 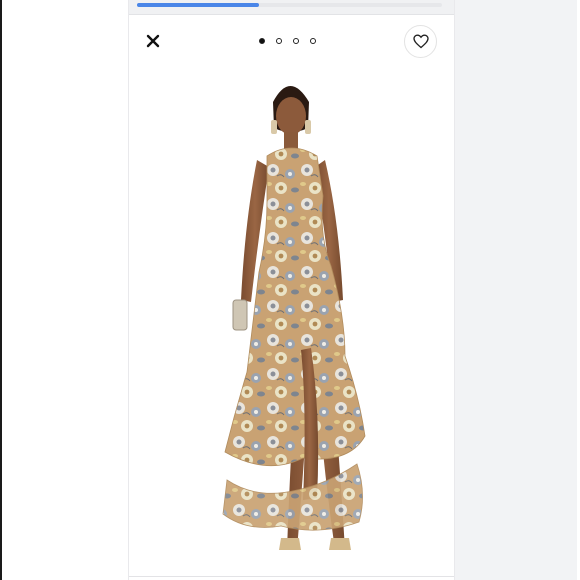 I want to click on sandal-left, so click(x=290, y=544).